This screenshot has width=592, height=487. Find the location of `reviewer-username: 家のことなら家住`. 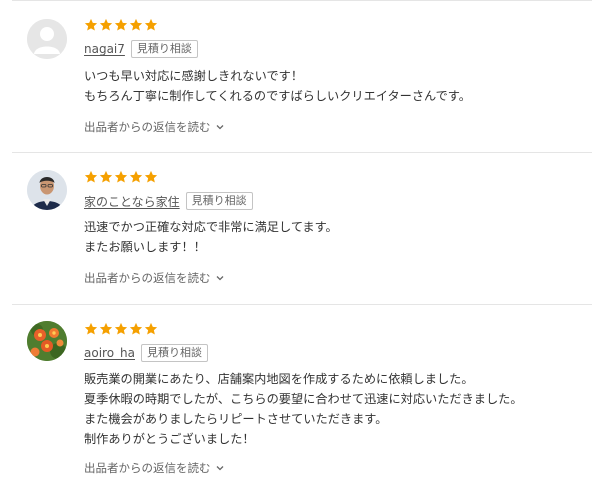

reviewer-username: 家のことなら家住 is located at coordinates (132, 201).